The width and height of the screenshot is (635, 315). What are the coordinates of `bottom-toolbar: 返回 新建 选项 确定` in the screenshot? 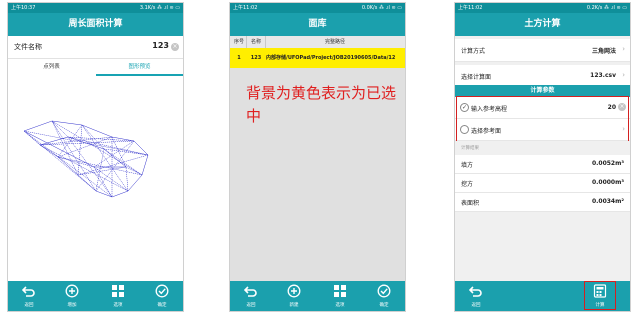 It's located at (317, 296).